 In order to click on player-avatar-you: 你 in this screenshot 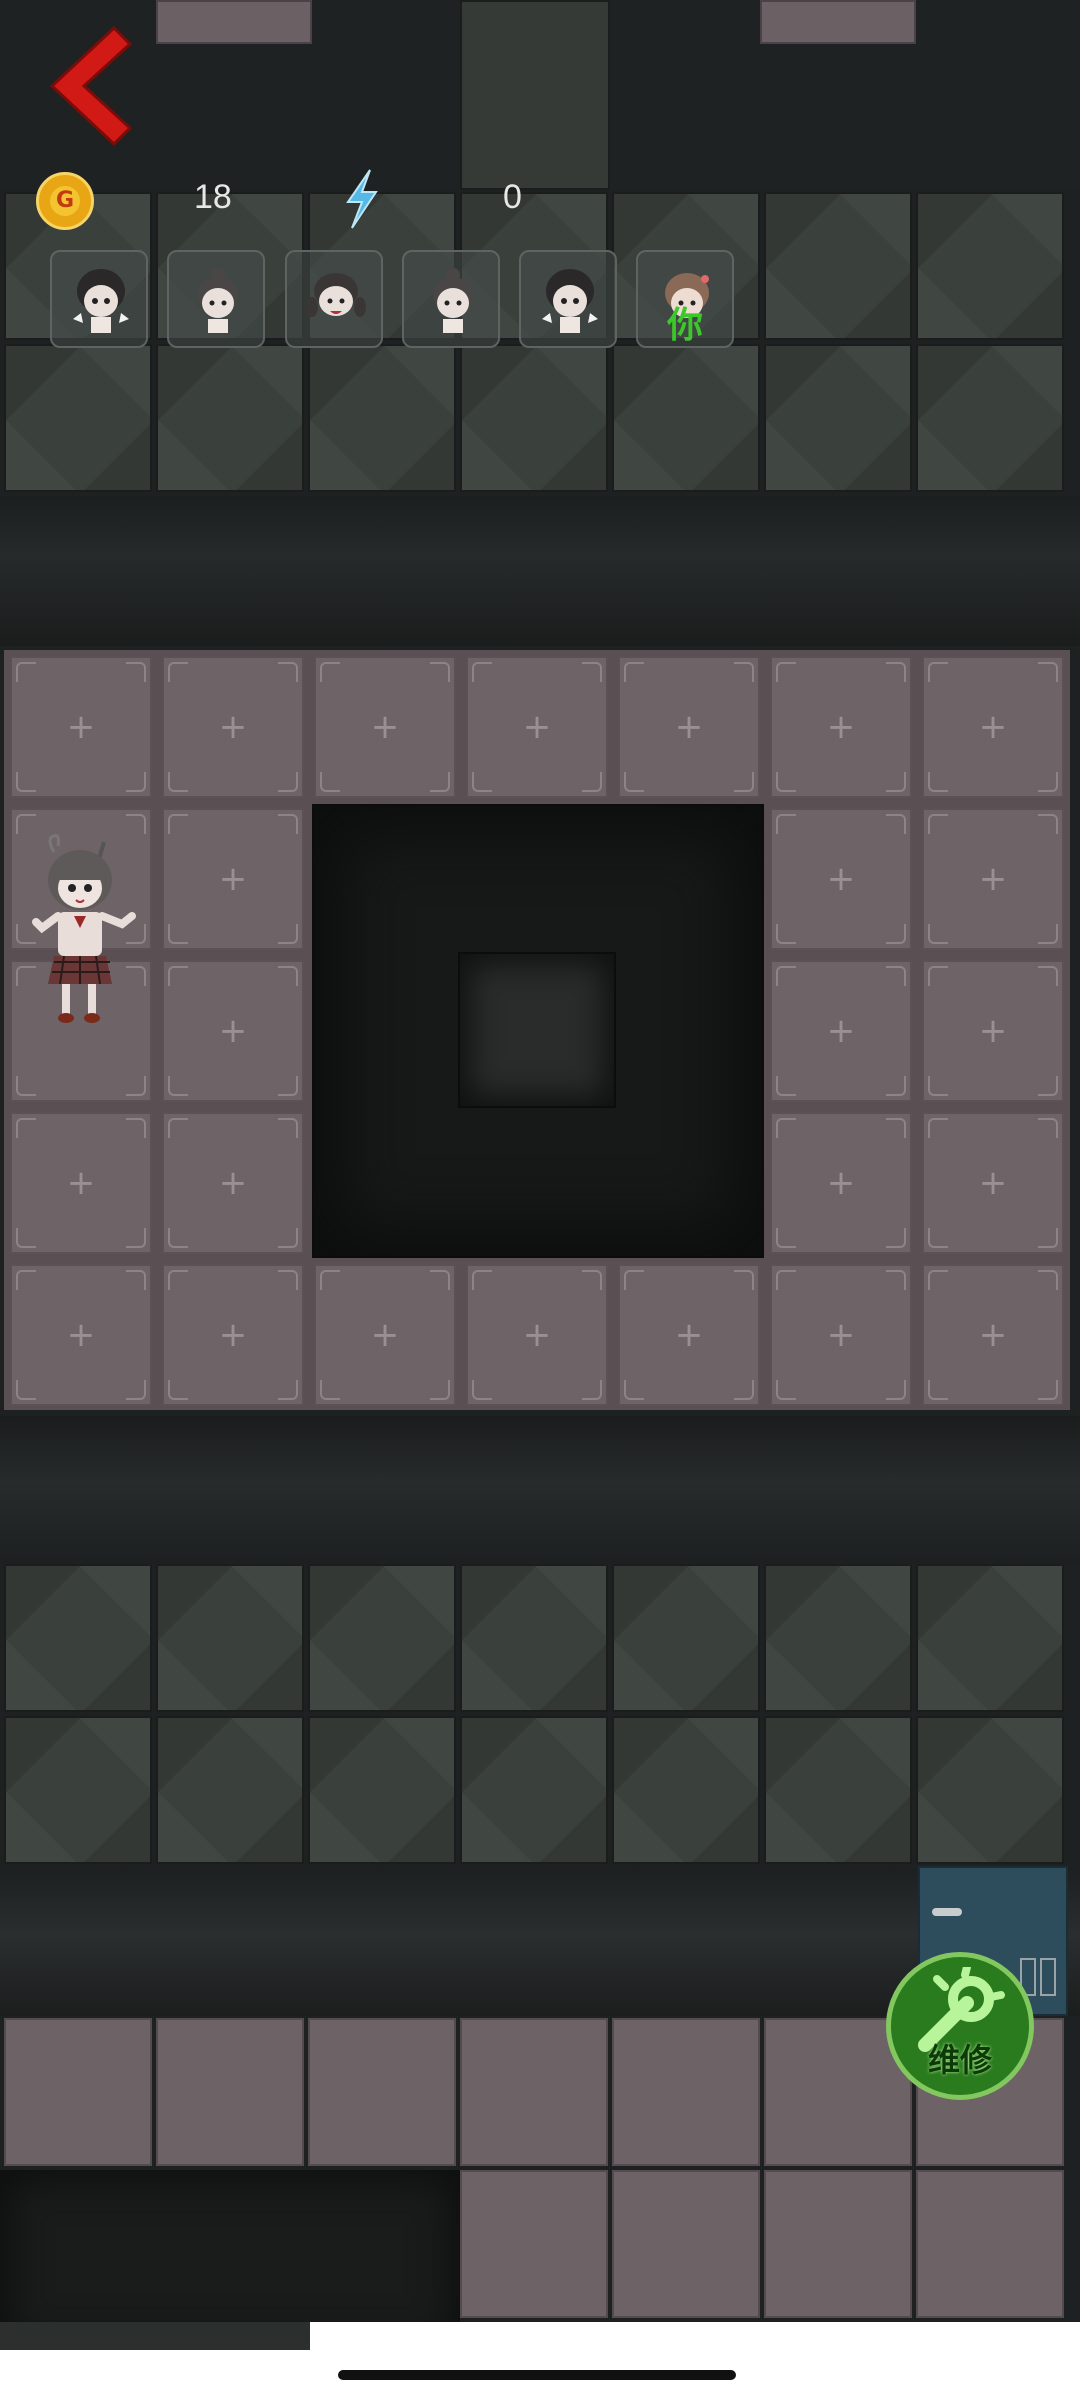, I will do `click(685, 299)`.